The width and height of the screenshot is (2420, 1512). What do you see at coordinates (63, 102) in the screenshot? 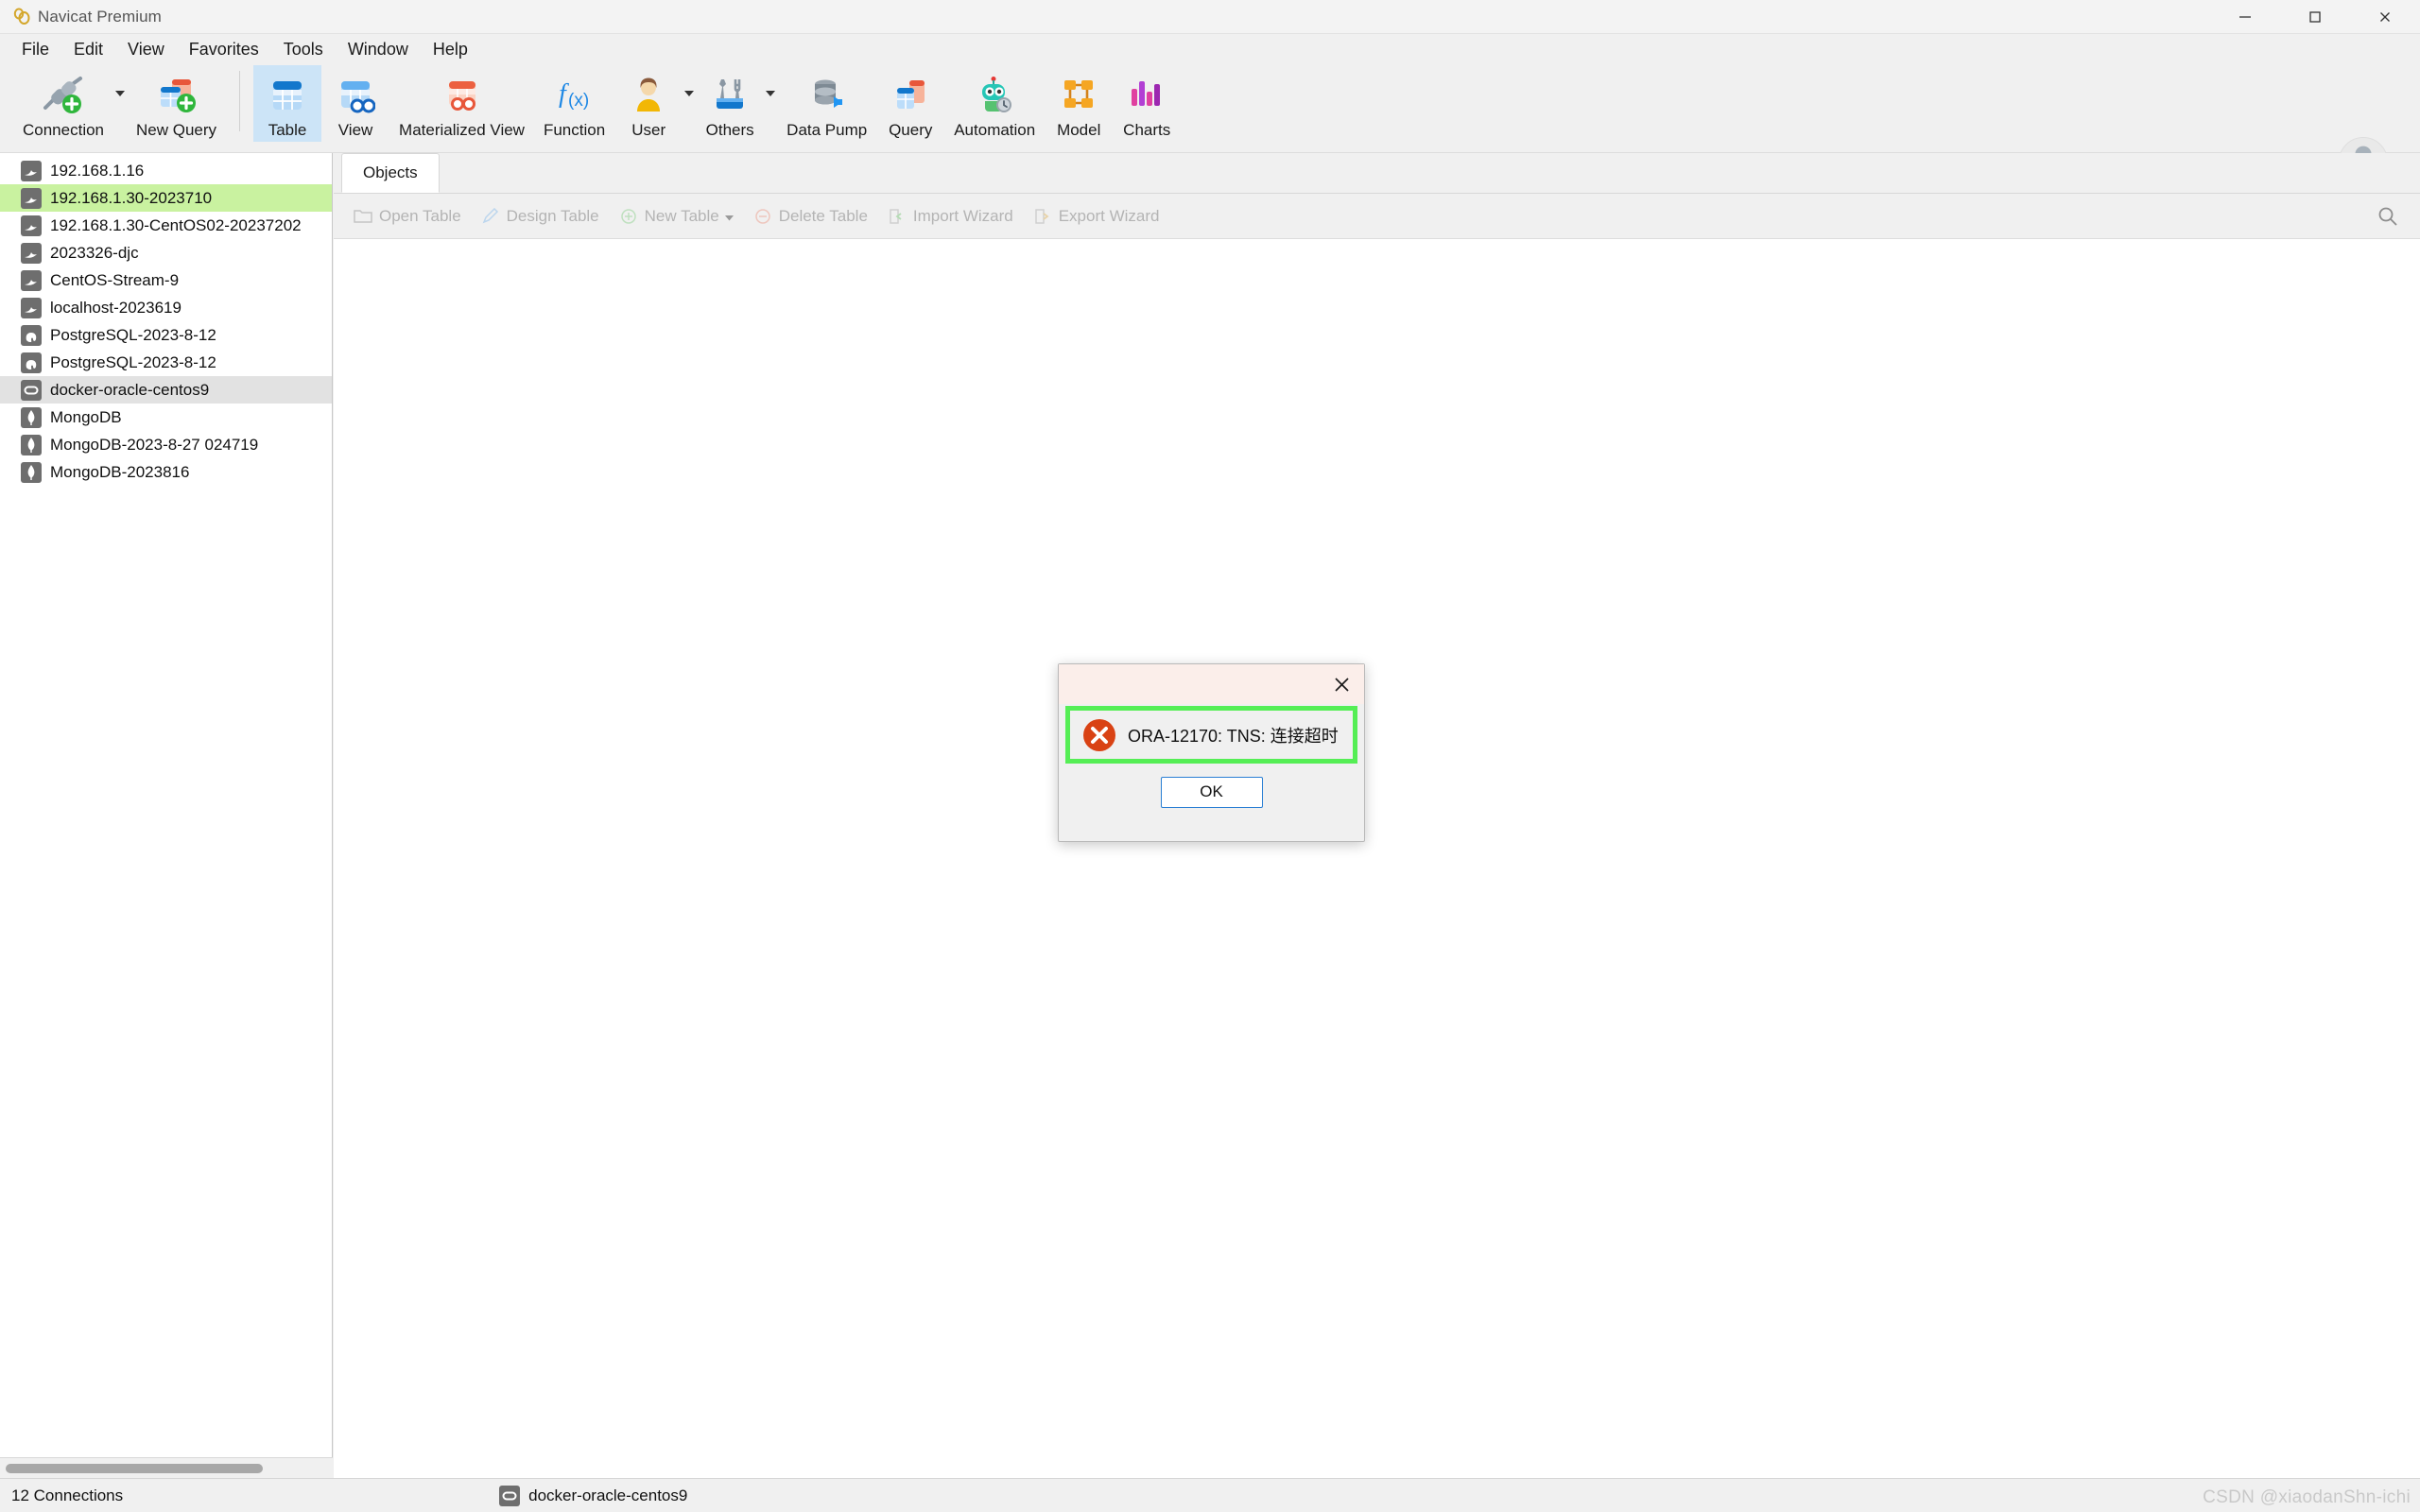
I see `toolbar-connection: Connection` at bounding box center [63, 102].